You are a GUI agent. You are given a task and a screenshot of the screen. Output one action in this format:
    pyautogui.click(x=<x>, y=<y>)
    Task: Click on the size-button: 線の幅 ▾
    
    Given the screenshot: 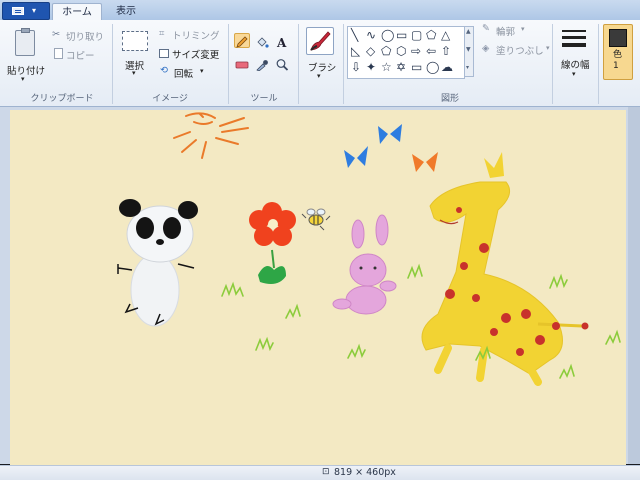 What is the action you would take?
    pyautogui.click(x=575, y=56)
    